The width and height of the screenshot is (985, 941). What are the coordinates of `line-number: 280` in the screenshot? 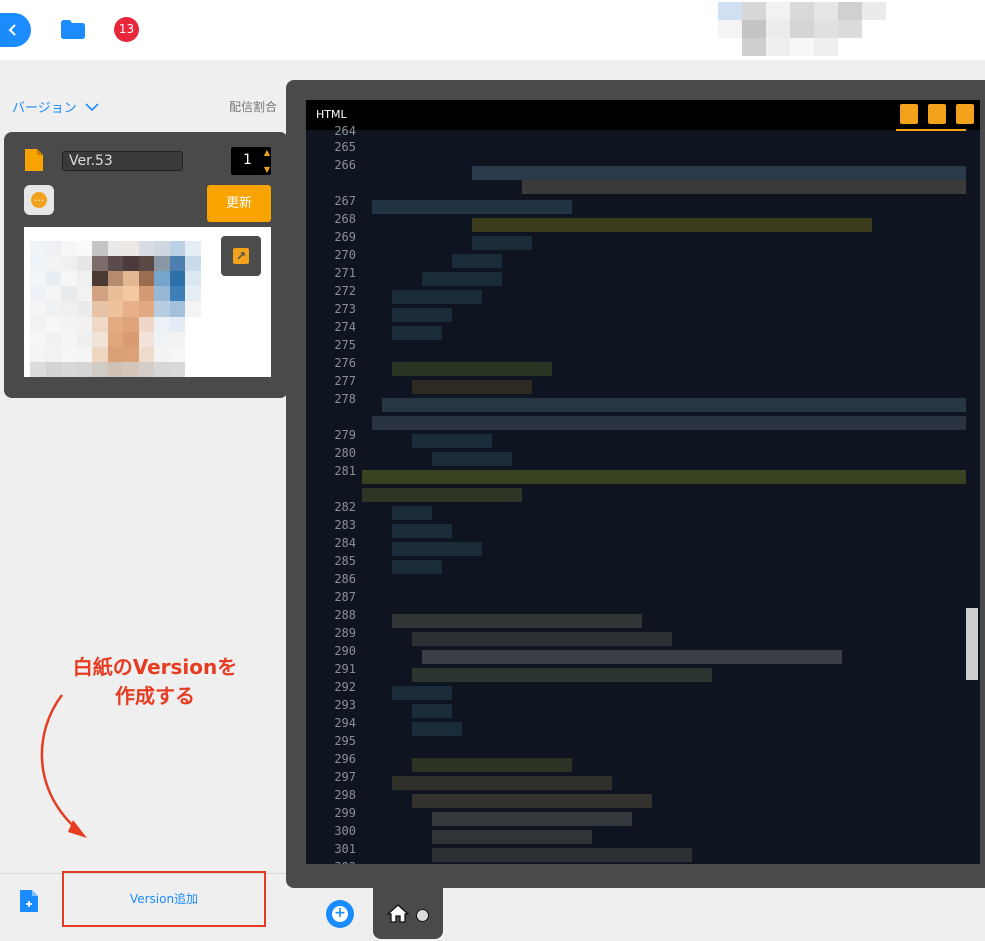 It's located at (345, 453).